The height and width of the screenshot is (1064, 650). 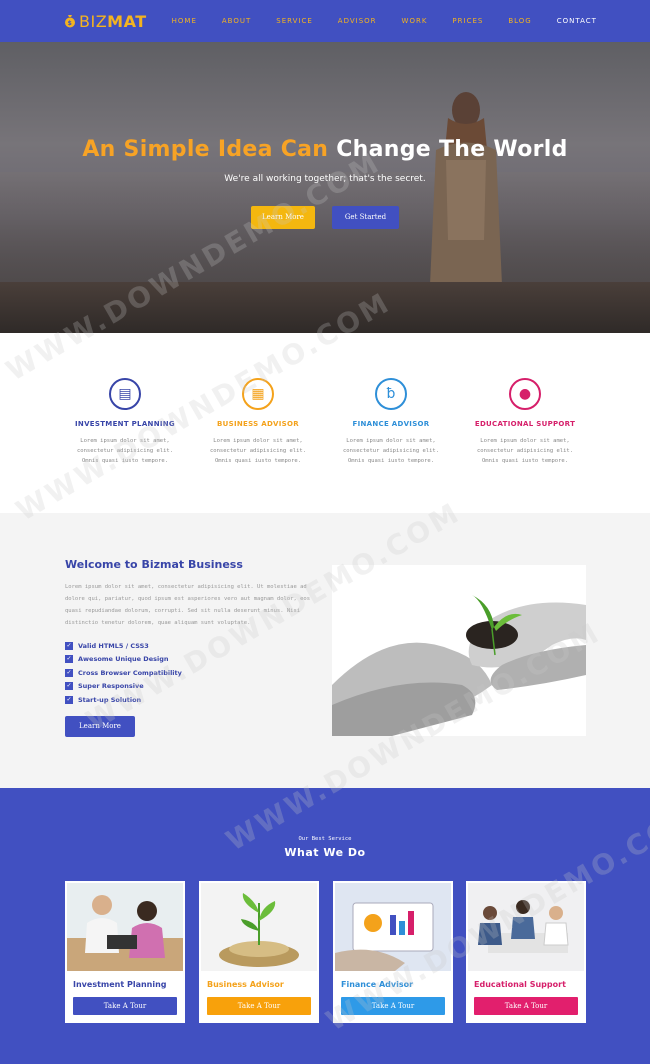 I want to click on checklist-label: Valid HTML5 / CSS3, so click(x=113, y=645).